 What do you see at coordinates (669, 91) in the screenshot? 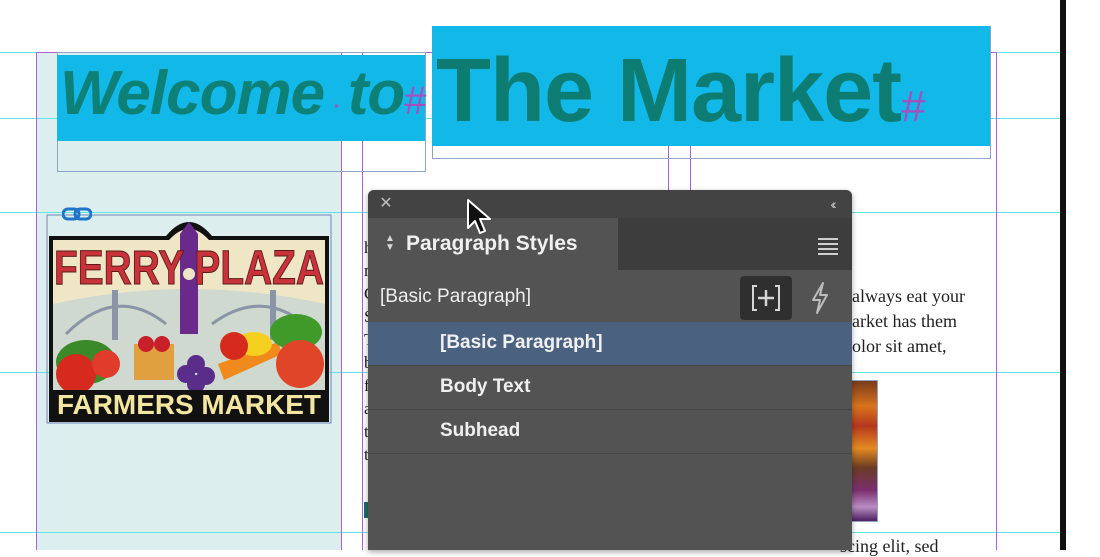
I see `headline-big-text: The Market` at bounding box center [669, 91].